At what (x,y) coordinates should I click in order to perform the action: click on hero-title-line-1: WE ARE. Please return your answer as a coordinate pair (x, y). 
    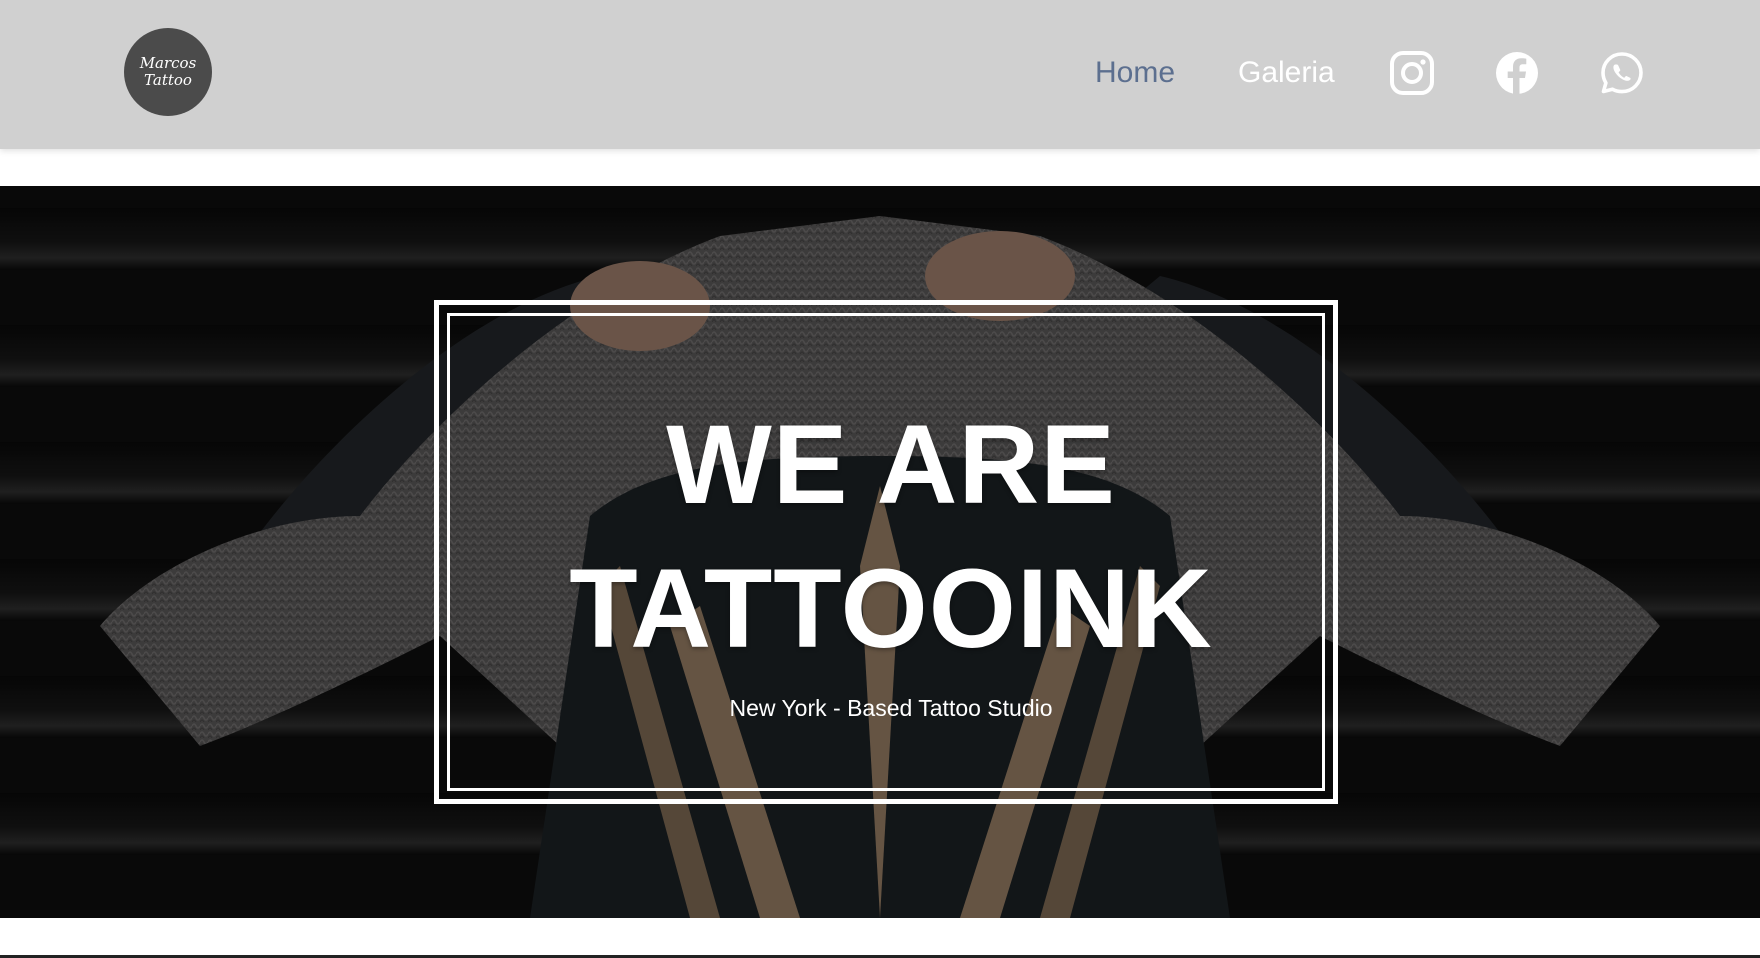
    Looking at the image, I should click on (891, 464).